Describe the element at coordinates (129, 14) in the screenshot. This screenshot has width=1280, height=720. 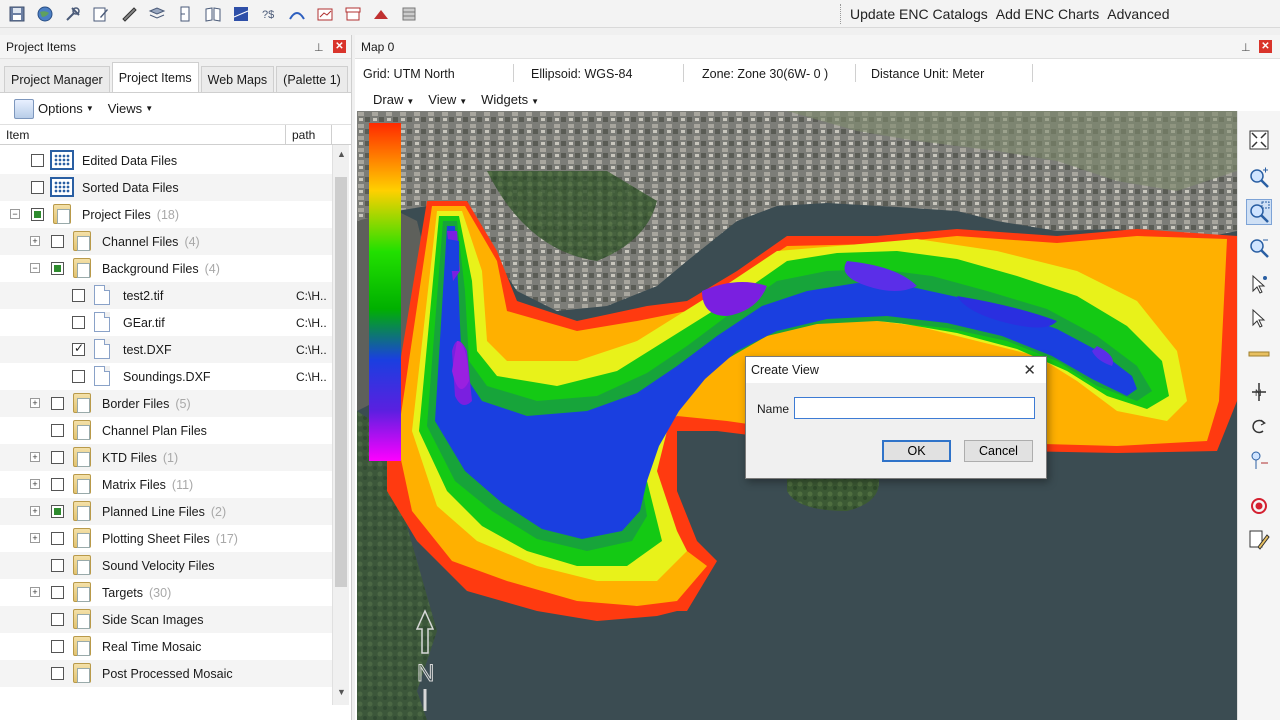
I see `ruler-icon` at that location.